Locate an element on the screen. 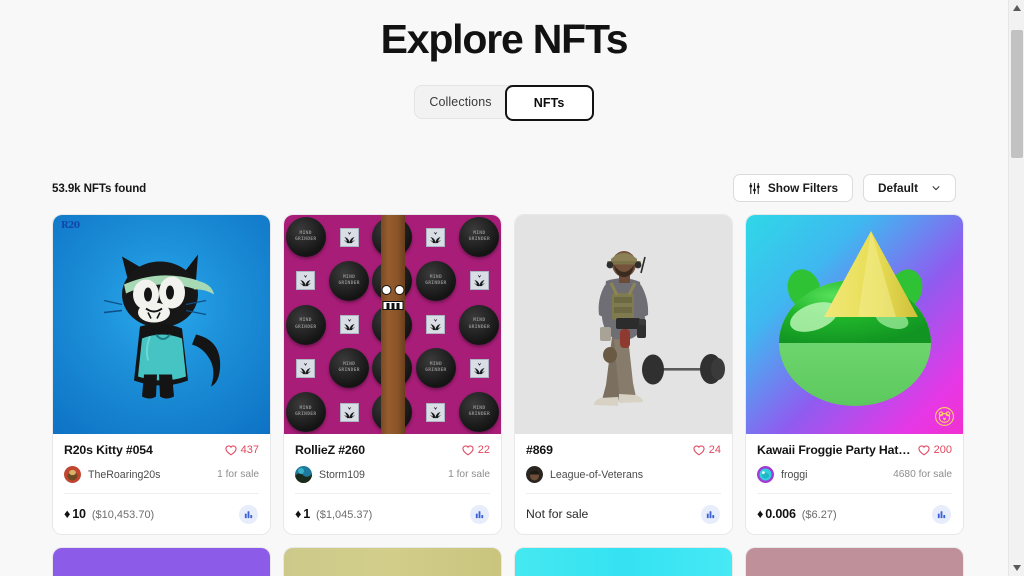 This screenshot has width=1024, height=576. nft-title-row: #869 24 is located at coordinates (623, 450).